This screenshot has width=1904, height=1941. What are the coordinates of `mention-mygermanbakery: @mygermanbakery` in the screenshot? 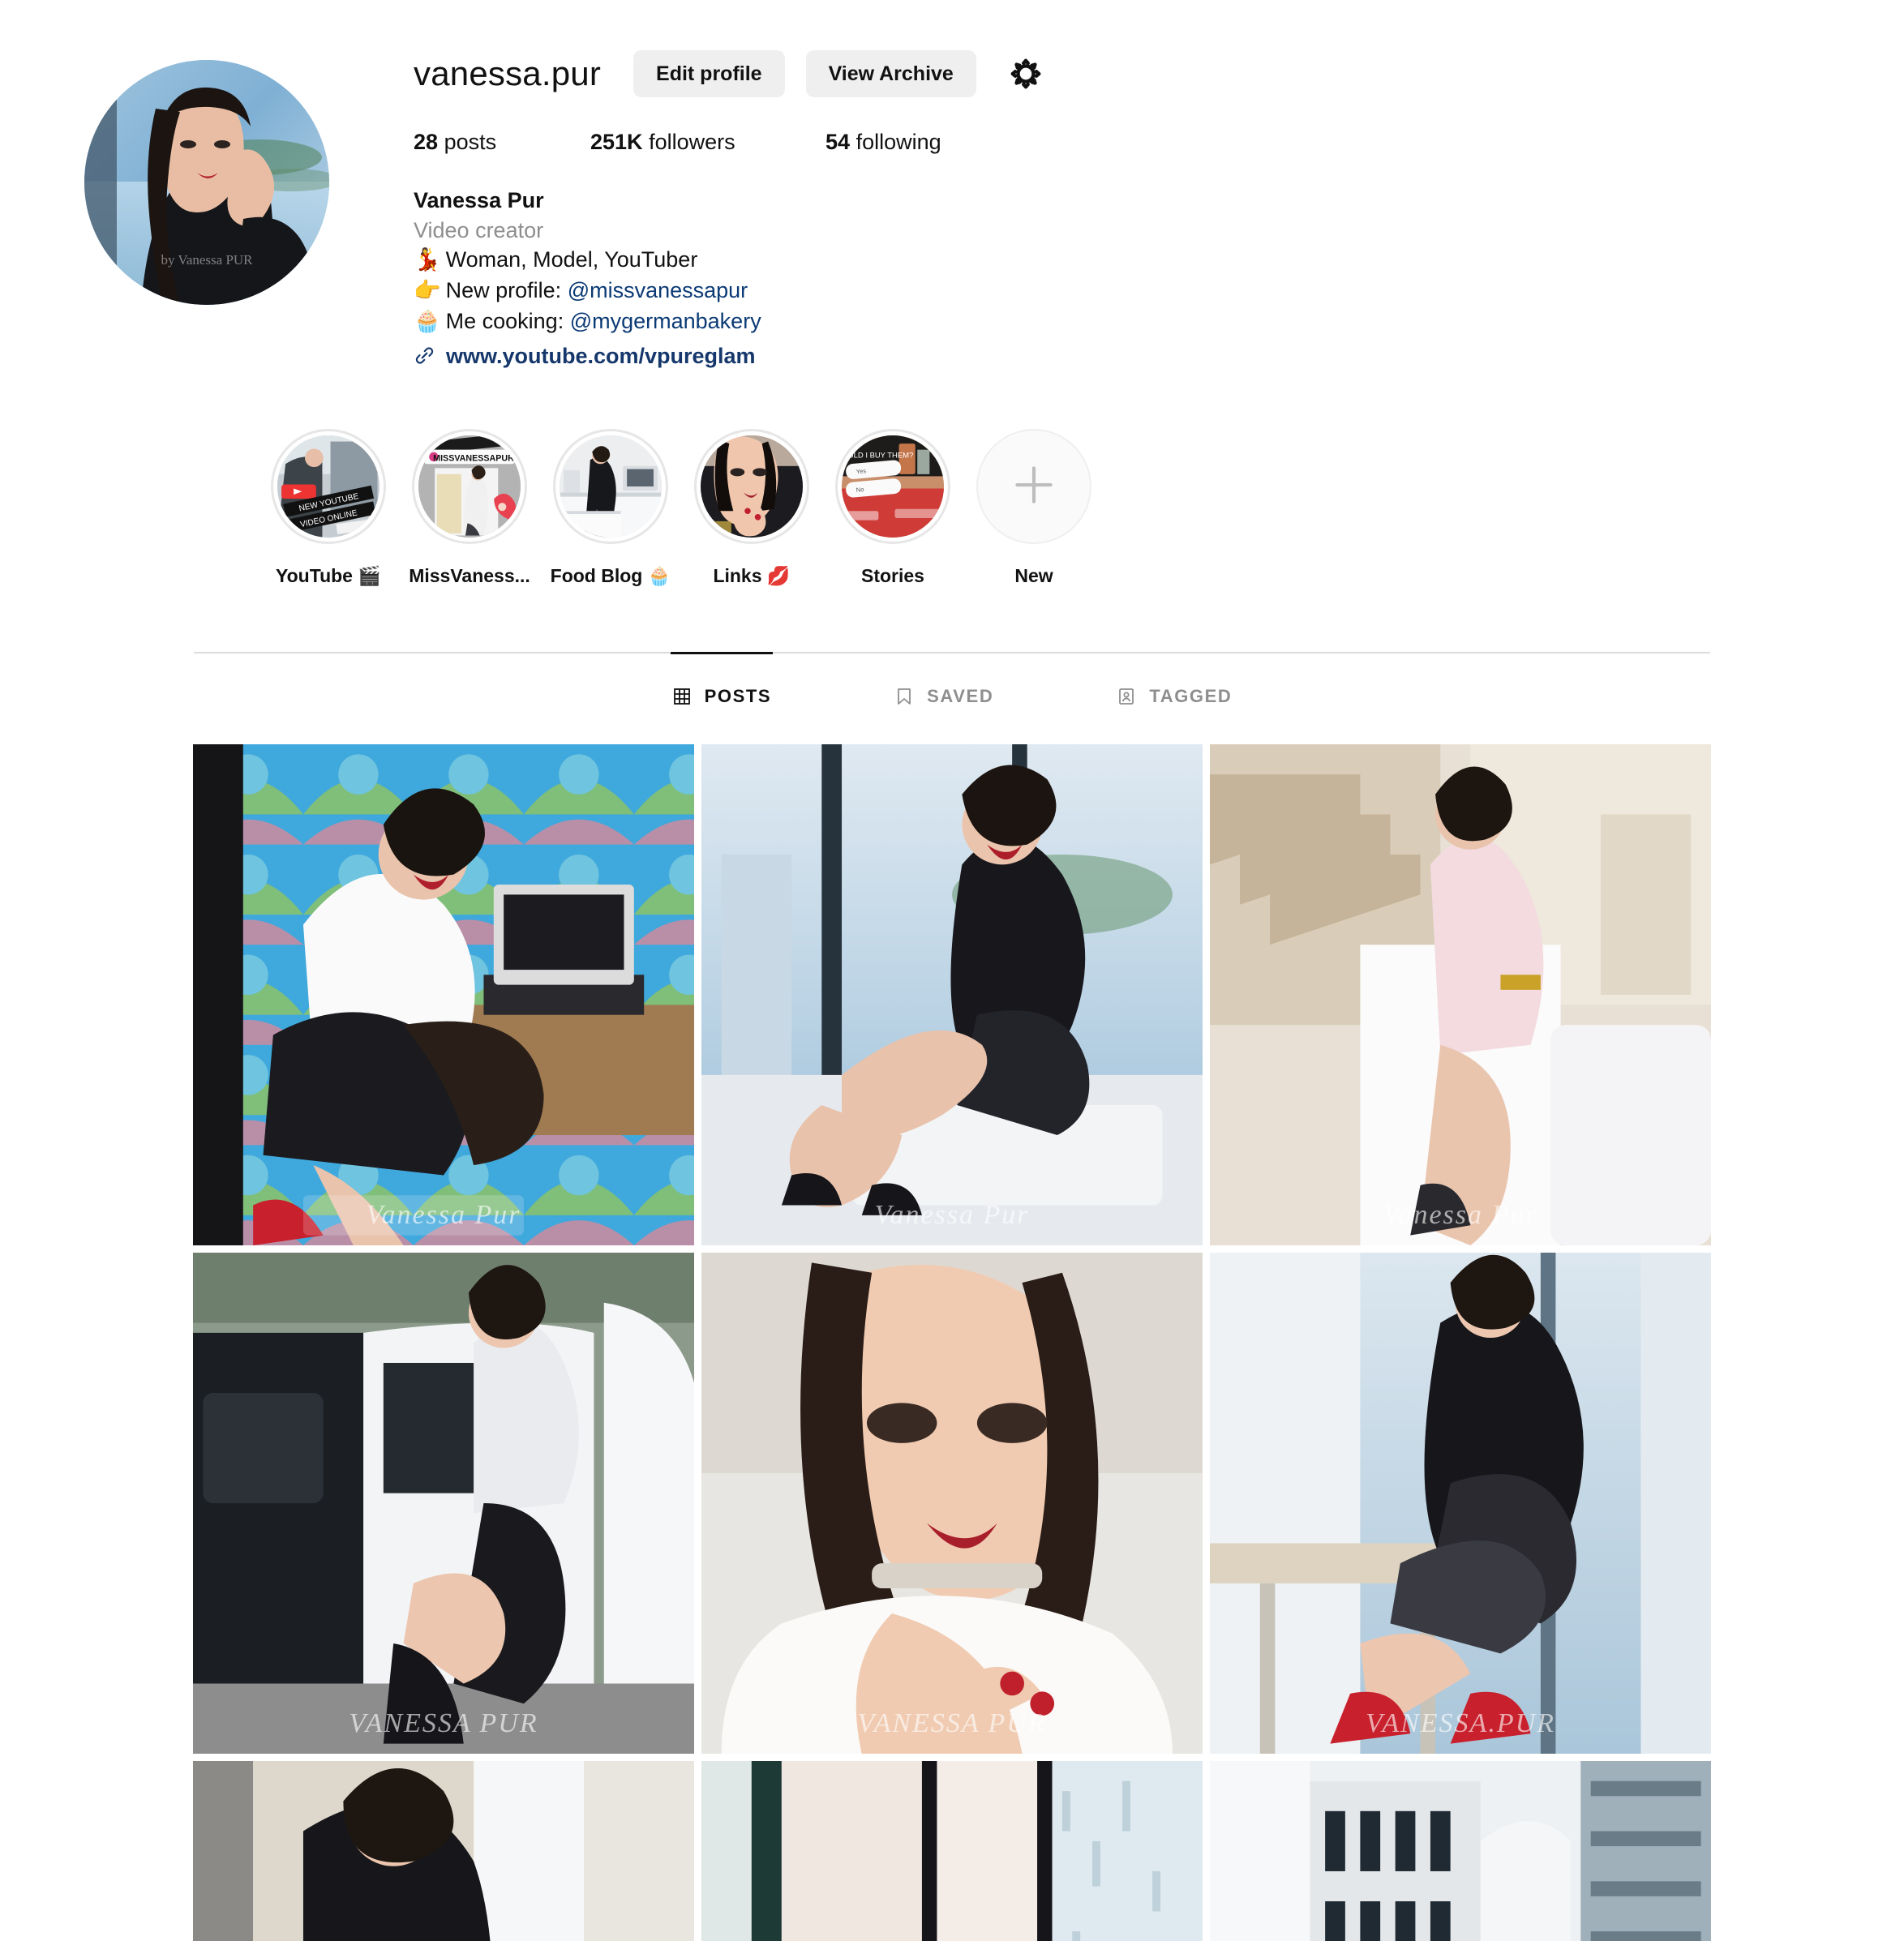 It's located at (665, 321).